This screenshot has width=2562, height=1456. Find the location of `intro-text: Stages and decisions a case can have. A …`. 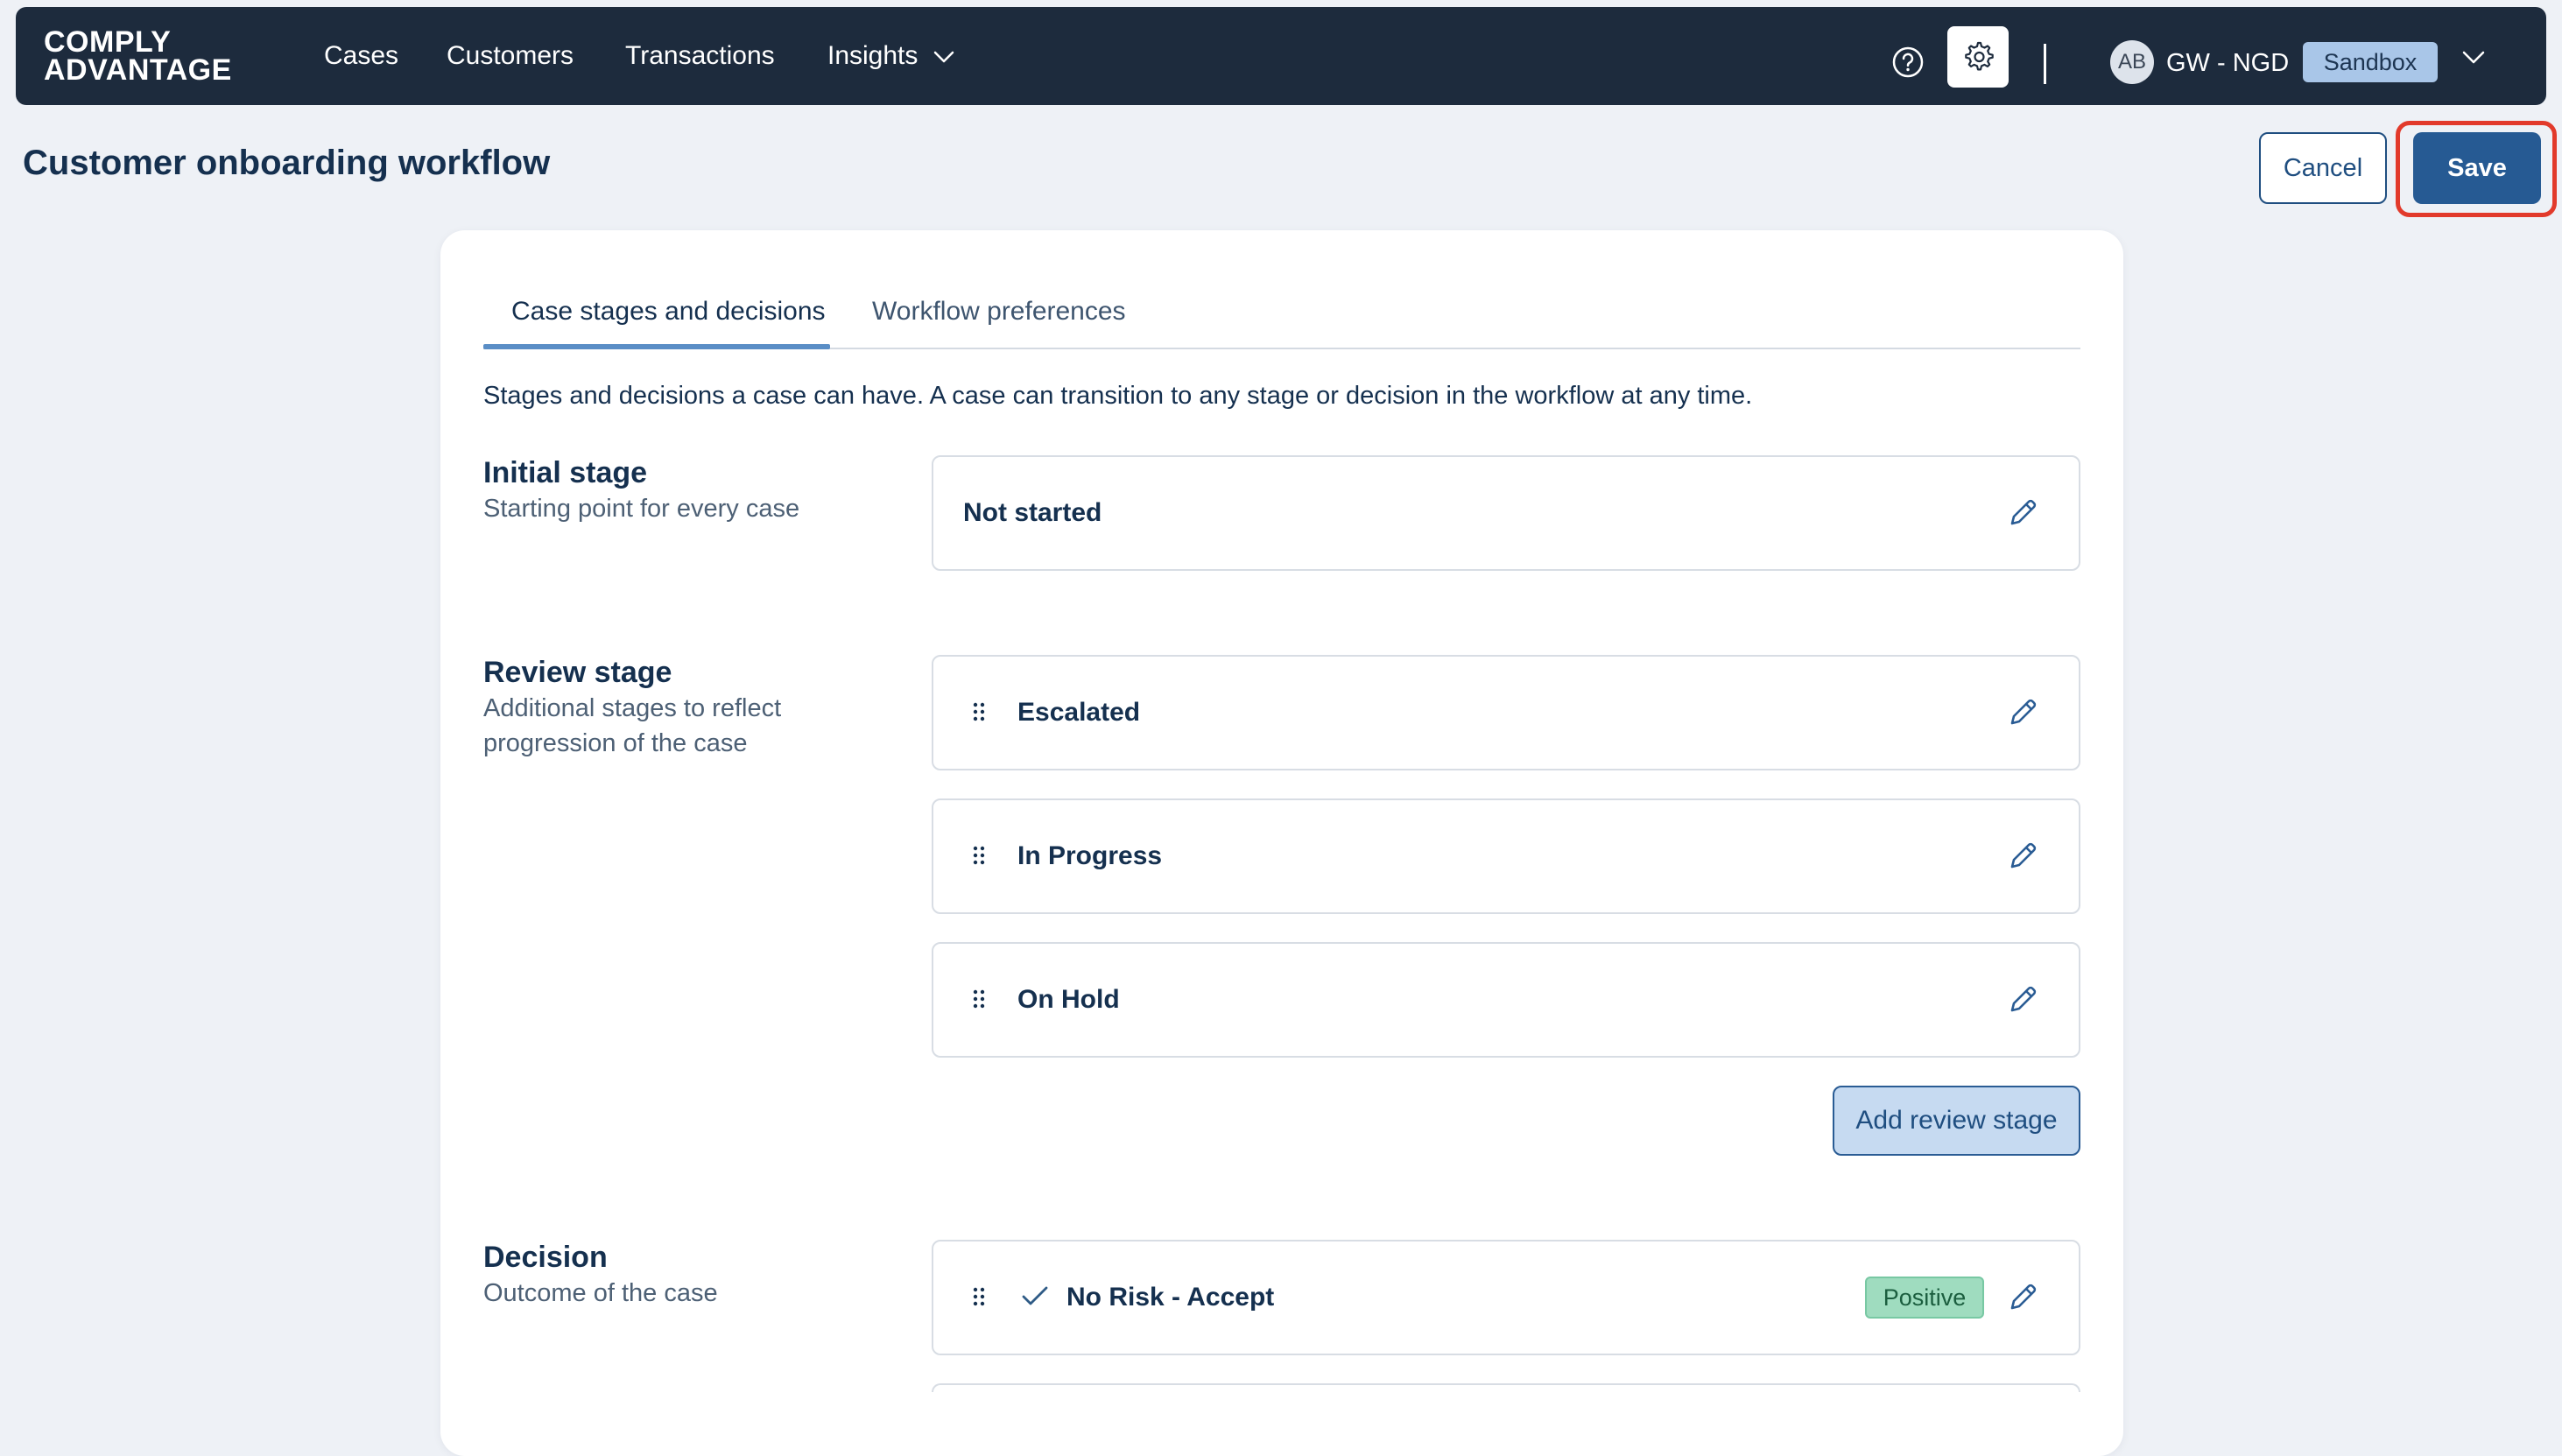

intro-text: Stages and decisions a case can have. A … is located at coordinates (1118, 396).